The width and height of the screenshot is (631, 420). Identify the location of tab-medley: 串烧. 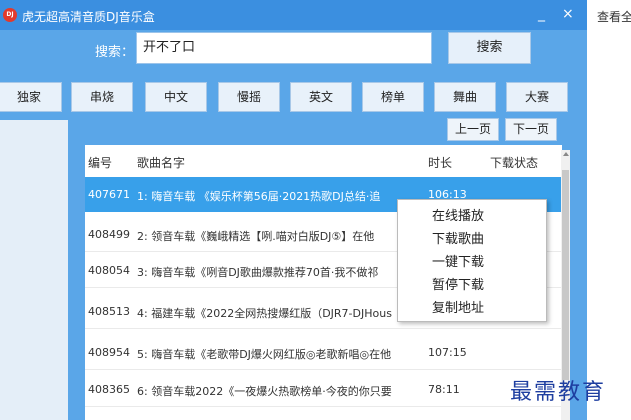
(102, 97).